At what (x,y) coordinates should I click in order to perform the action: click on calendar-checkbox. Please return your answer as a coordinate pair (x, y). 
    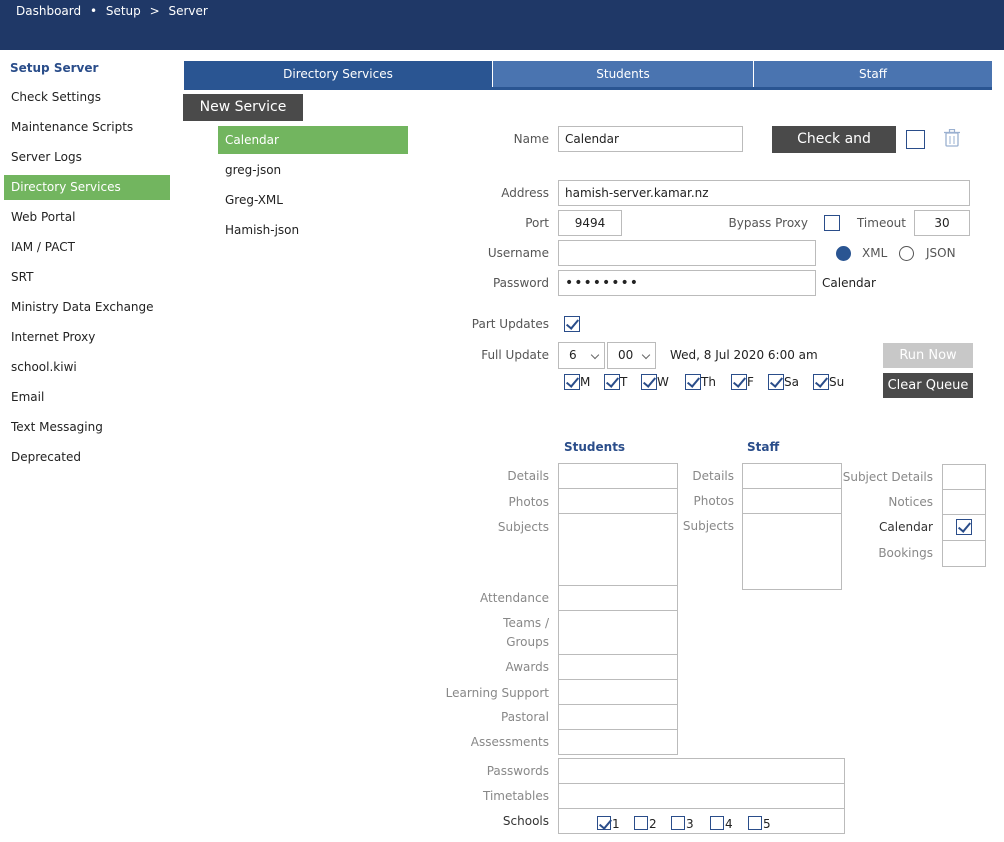
    Looking at the image, I should click on (964, 527).